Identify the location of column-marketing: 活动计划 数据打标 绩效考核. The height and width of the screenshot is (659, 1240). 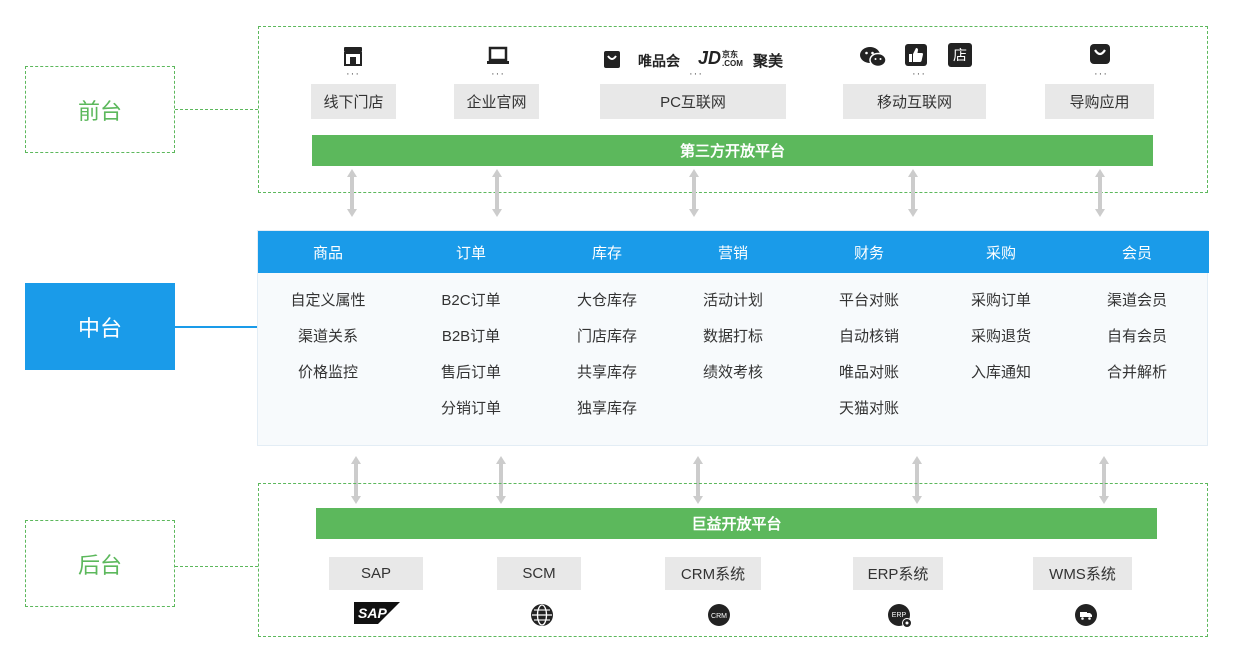
(733, 335).